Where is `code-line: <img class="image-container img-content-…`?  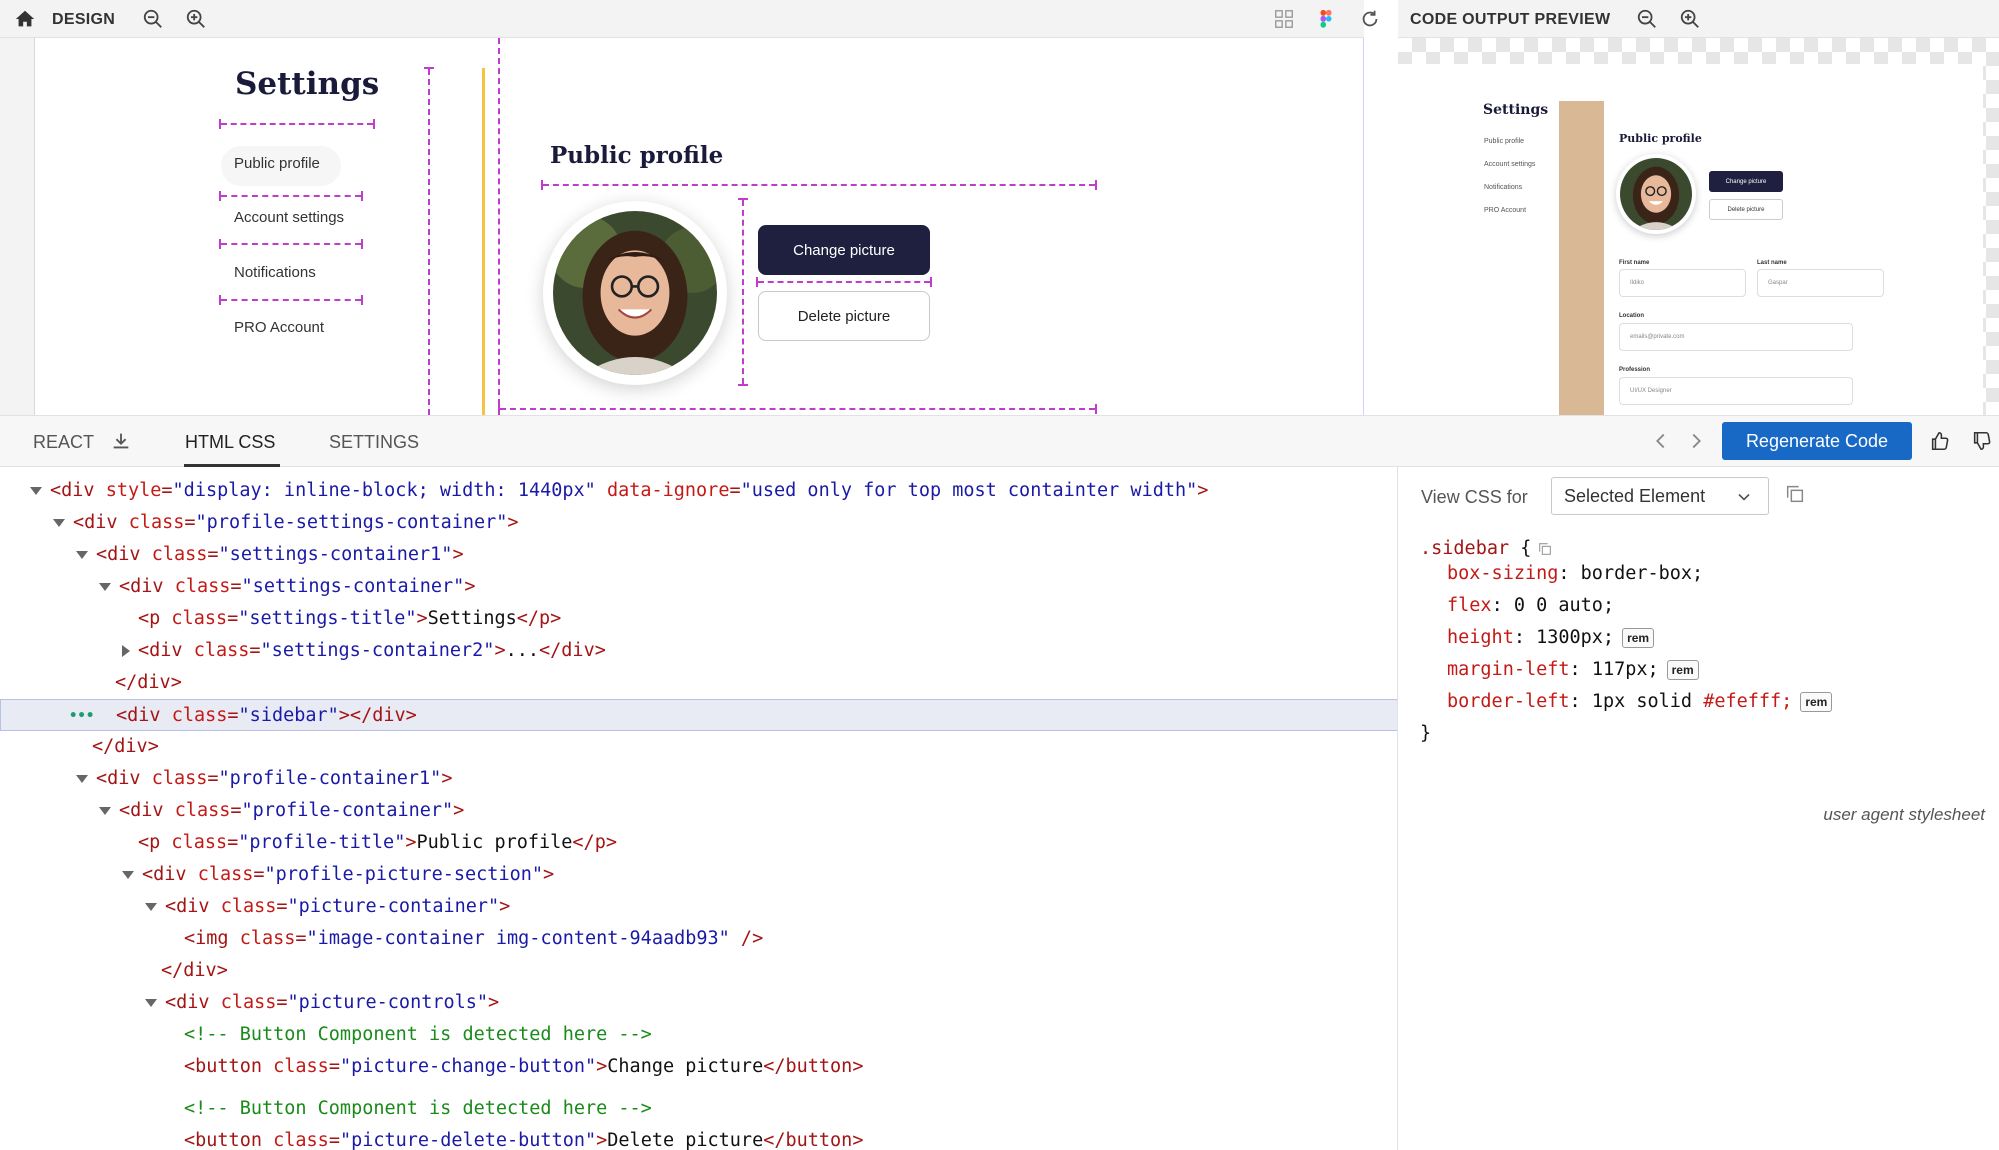 code-line: <img class="image-container img-content-… is located at coordinates (698, 939).